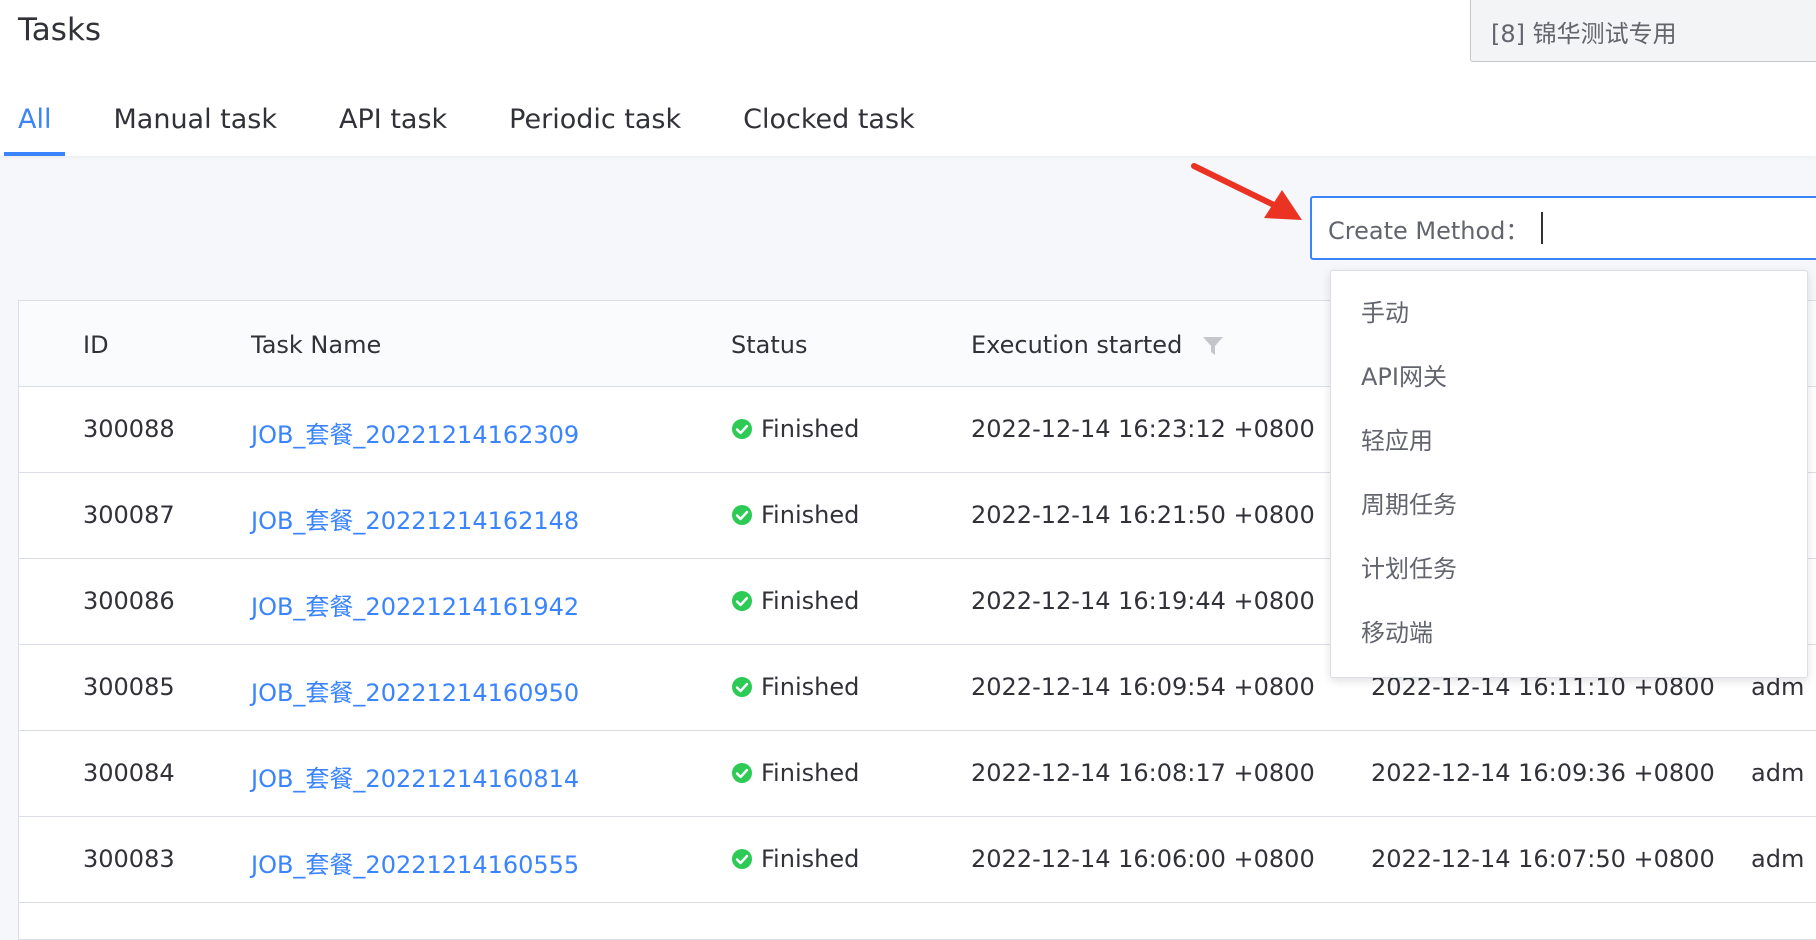  Describe the element at coordinates (1543, 859) in the screenshot. I see `execution-finished-cell: 2022-12-14 16:07:50 +0800` at that location.